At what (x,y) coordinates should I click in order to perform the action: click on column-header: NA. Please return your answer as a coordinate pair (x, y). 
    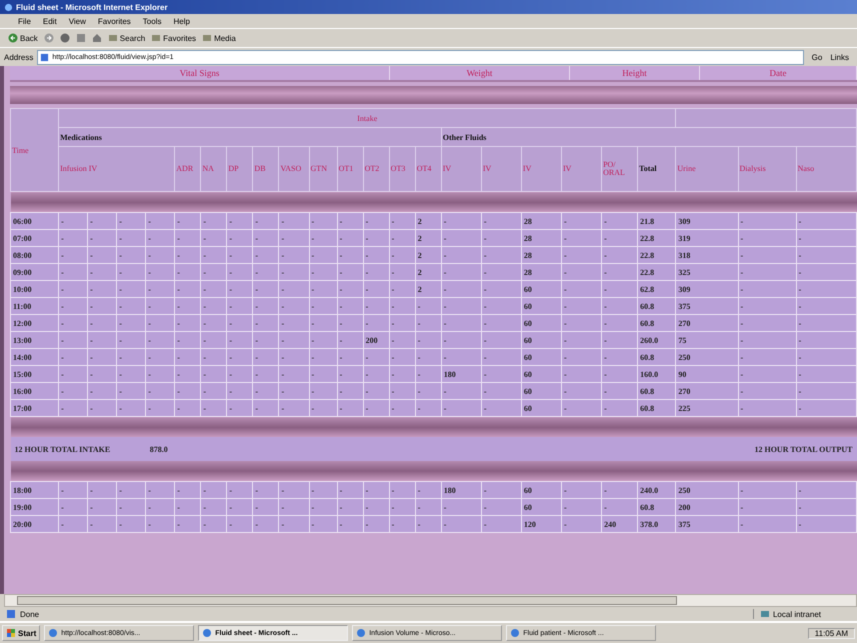
    Looking at the image, I should click on (213, 169).